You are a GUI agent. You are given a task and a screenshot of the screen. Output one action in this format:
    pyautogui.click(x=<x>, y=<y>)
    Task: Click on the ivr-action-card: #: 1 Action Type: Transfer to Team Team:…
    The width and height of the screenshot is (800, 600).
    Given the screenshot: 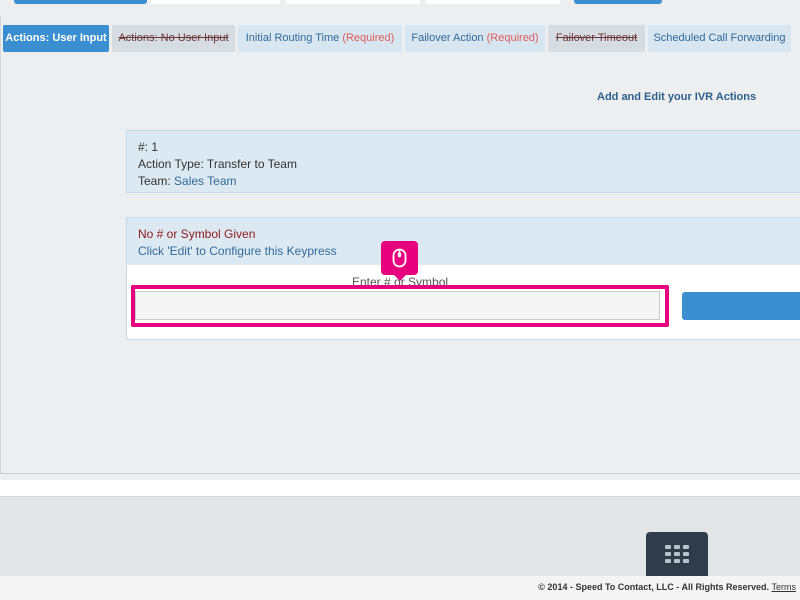 What is the action you would take?
    pyautogui.click(x=463, y=161)
    